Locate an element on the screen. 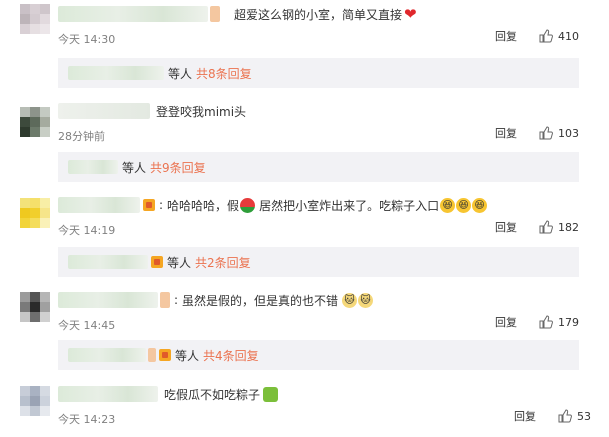  comment-text-continued: 居然把小室炸出来了。吃粽子入口 is located at coordinates (349, 205).